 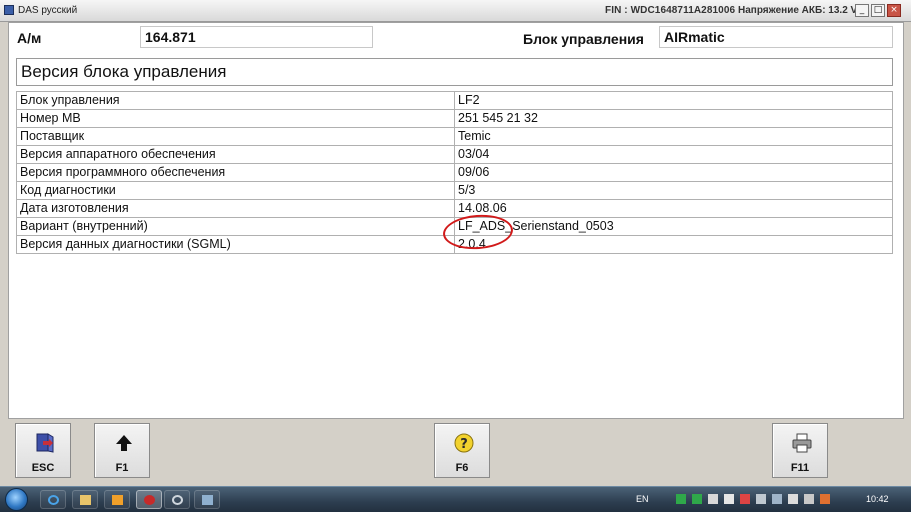 What do you see at coordinates (673, 172) in the screenshot?
I see `row-value: 09/06` at bounding box center [673, 172].